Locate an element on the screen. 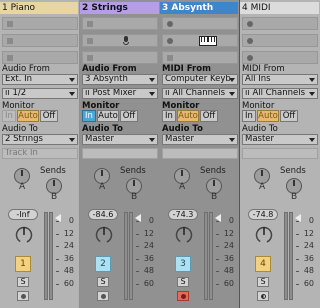 The image size is (320, 308). track-title-1: 1 Piano is located at coordinates (39, 8).